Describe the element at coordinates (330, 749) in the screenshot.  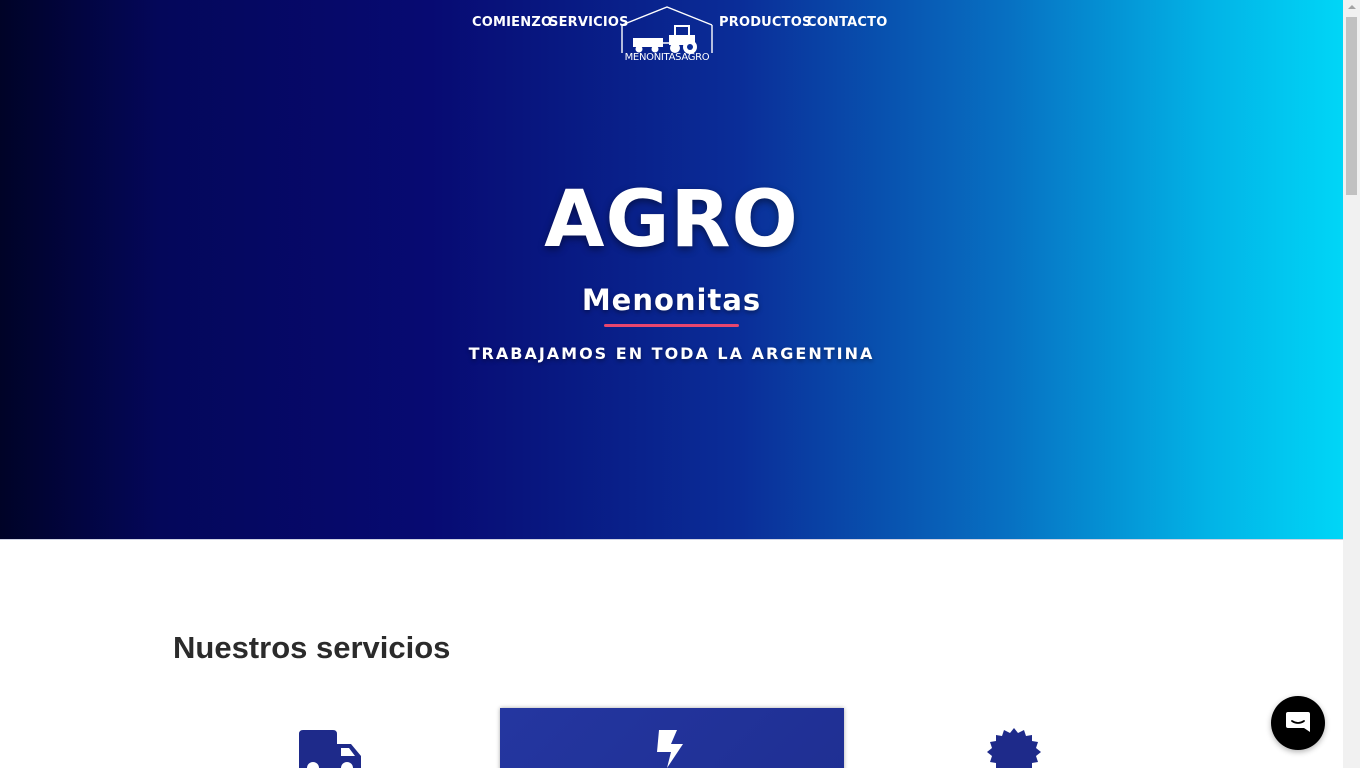
I see `truck-icon` at that location.